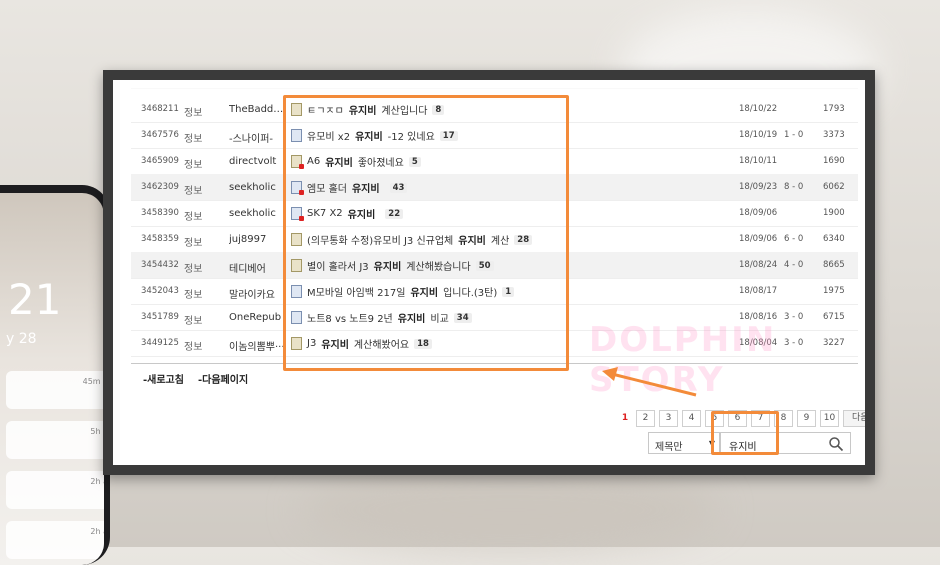 The width and height of the screenshot is (940, 565). What do you see at coordinates (223, 378) in the screenshot?
I see `next-page-link: -다음페이지` at bounding box center [223, 378].